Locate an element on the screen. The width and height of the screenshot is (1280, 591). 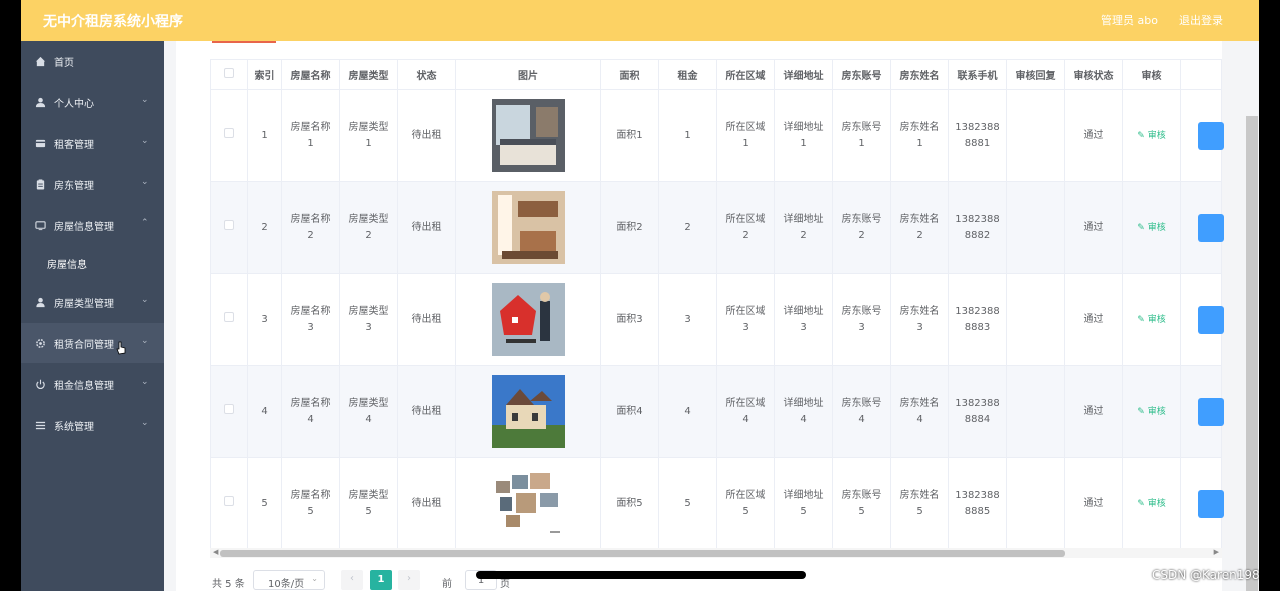
rent-cell: 5 is located at coordinates (687, 503).